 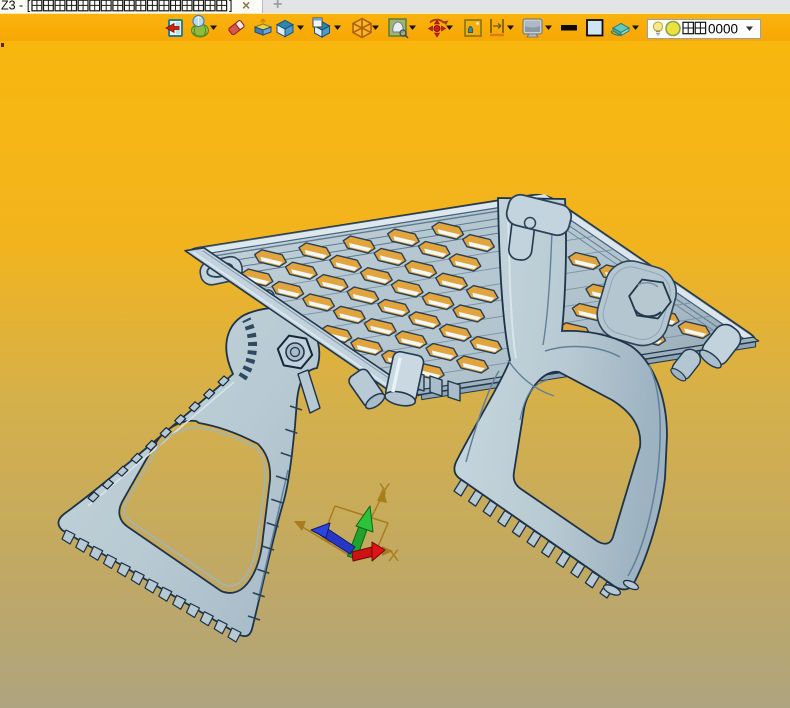 I want to click on svg-text: Y, so click(x=384, y=489).